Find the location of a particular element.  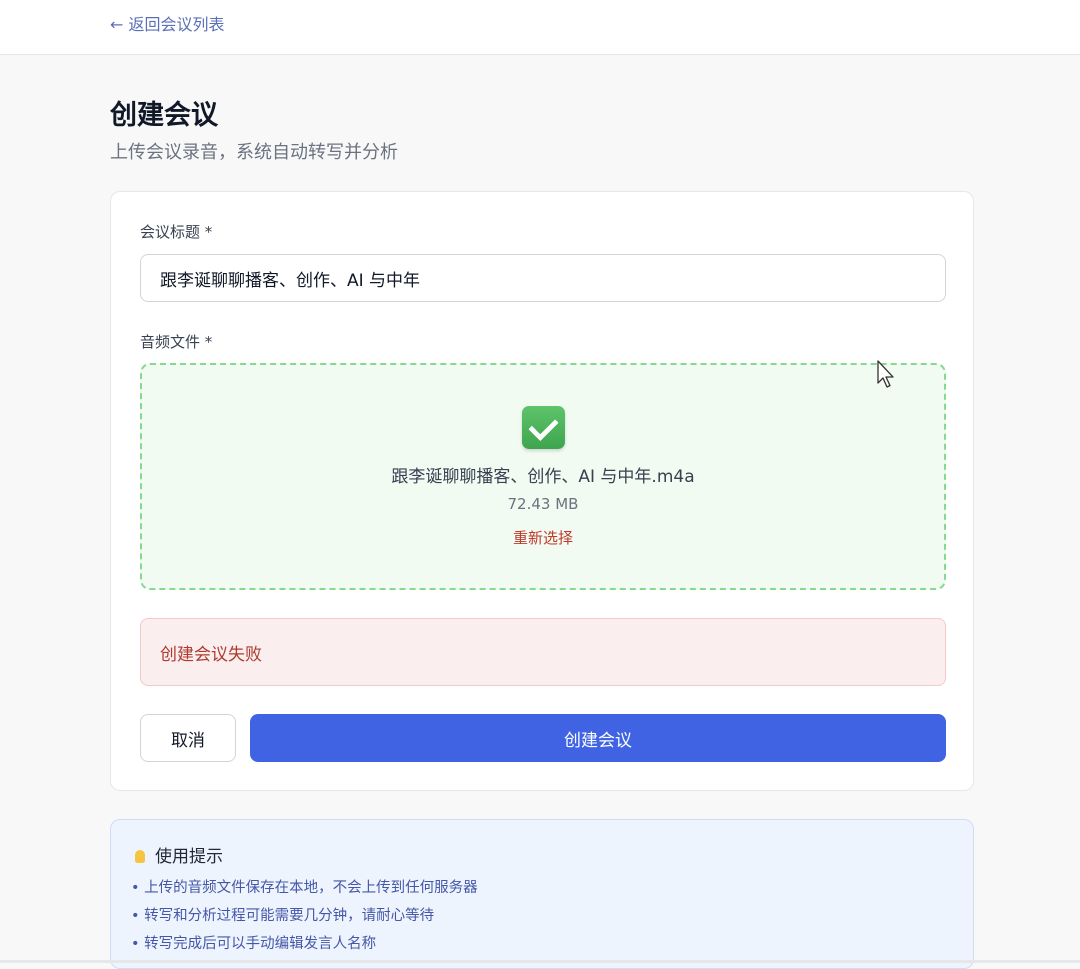

reselect-file-link: 重新选择 is located at coordinates (543, 537).